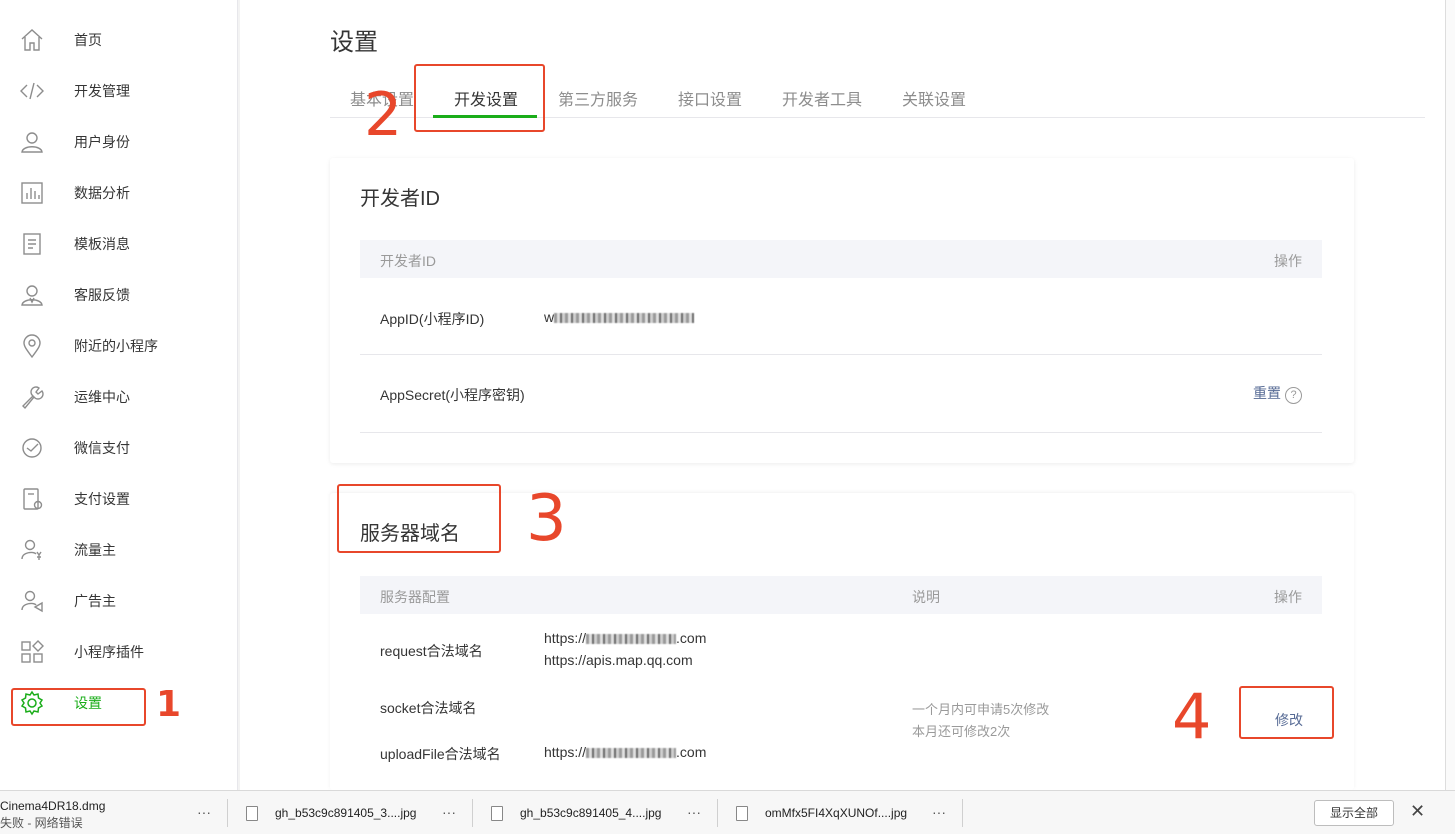 This screenshot has height=834, width=1455. What do you see at coordinates (565, 752) in the screenshot?
I see `uploadfile-domain-prefix: https://` at bounding box center [565, 752].